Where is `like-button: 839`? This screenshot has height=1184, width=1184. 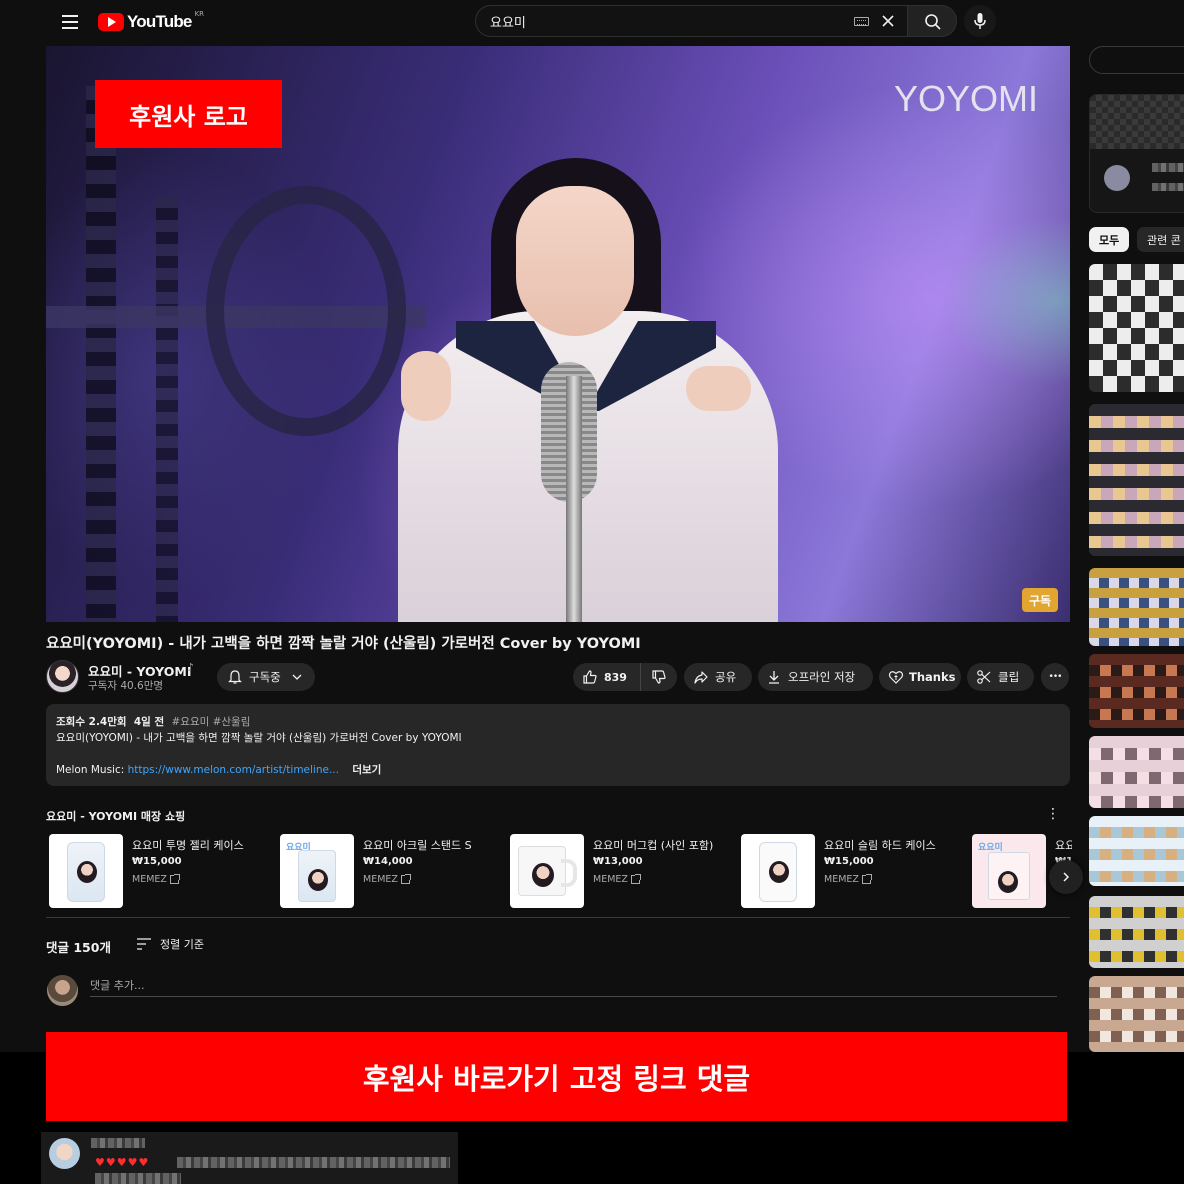
like-button: 839 is located at coordinates (607, 677).